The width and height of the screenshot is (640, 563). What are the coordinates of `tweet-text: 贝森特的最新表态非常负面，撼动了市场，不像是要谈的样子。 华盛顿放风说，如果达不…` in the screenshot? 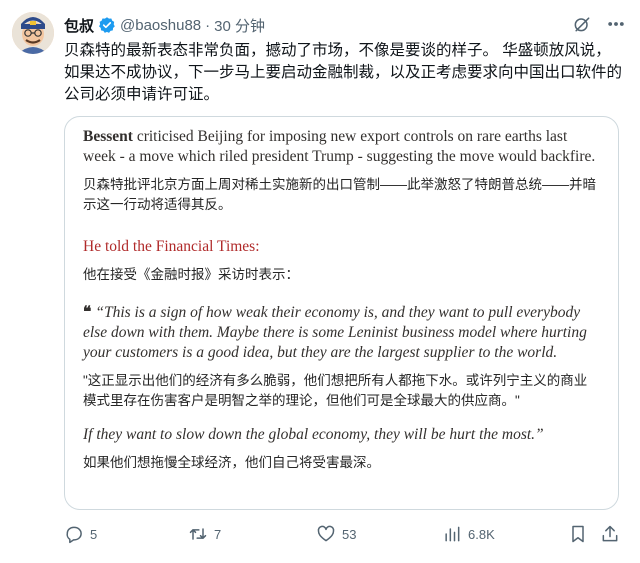 It's located at (343, 72).